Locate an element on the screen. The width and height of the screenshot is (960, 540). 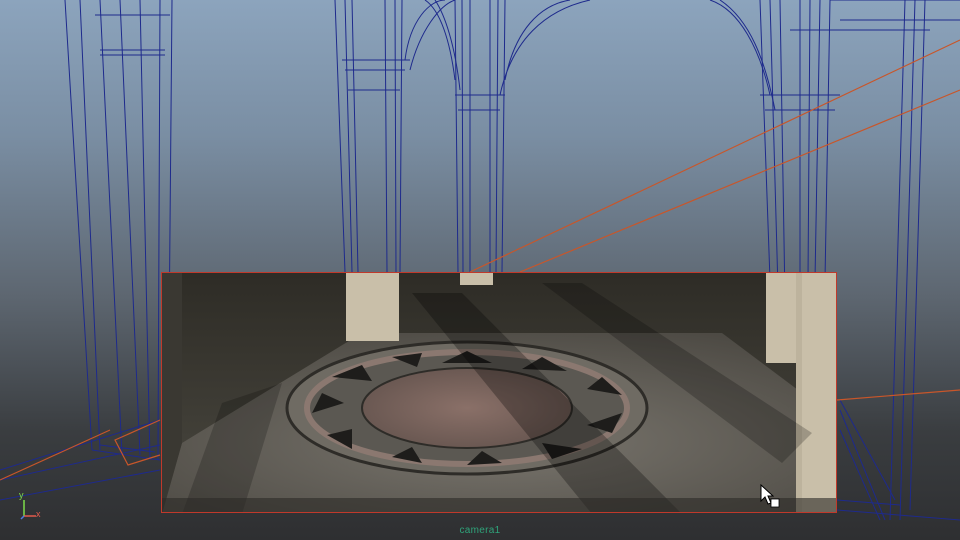
mouse-cursor-icon is located at coordinates (770, 496).